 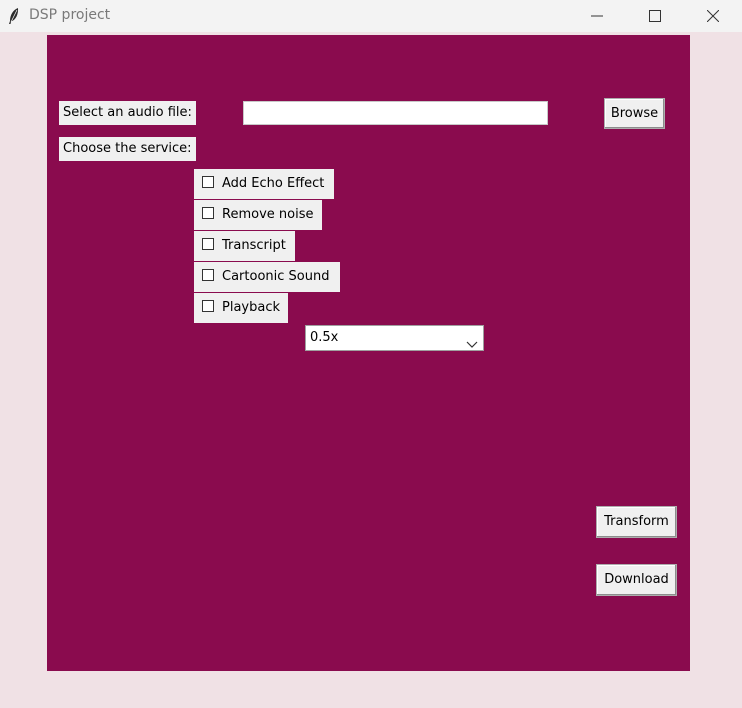 What do you see at coordinates (636, 522) in the screenshot?
I see `transform-button: Transform` at bounding box center [636, 522].